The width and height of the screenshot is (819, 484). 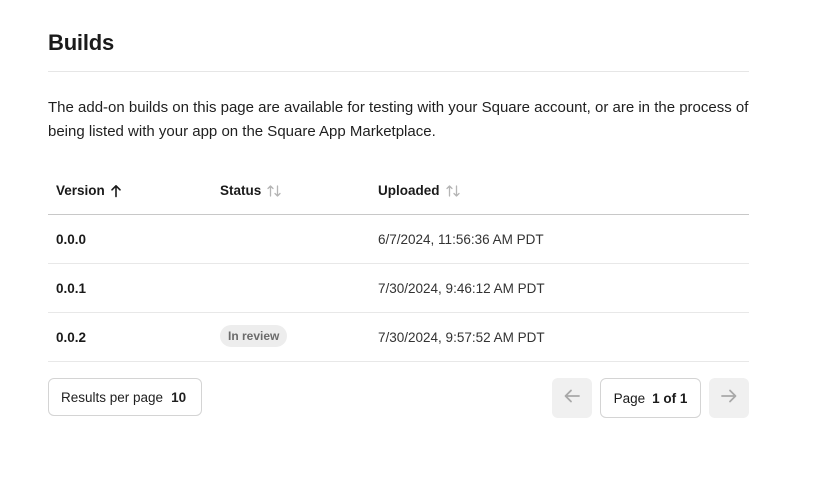 I want to click on cell-uploaded: 7/30/2024, 9:46:12 AM PDT, so click(x=461, y=288).